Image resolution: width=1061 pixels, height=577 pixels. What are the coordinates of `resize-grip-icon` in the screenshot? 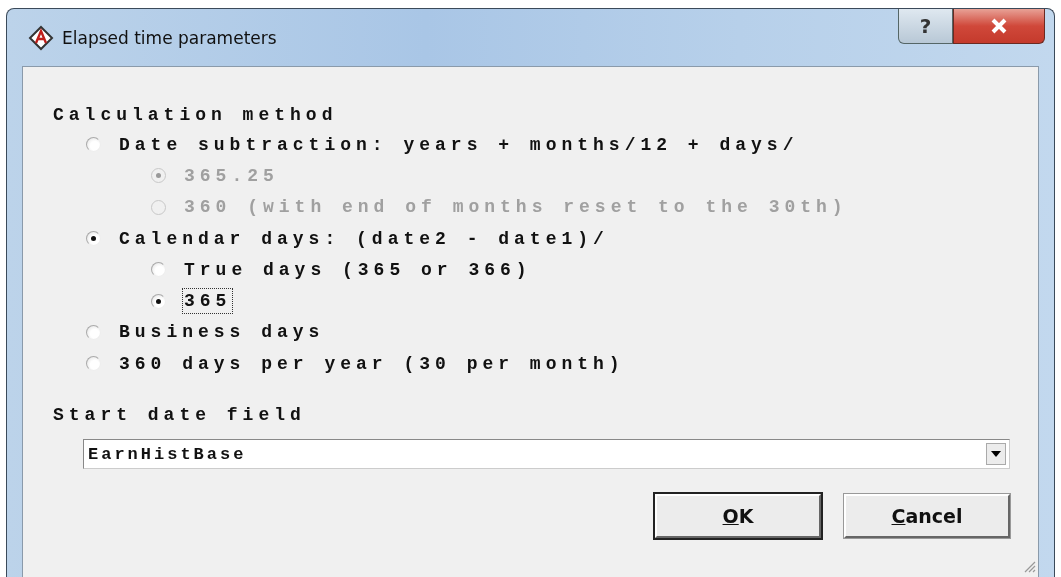 It's located at (1029, 566).